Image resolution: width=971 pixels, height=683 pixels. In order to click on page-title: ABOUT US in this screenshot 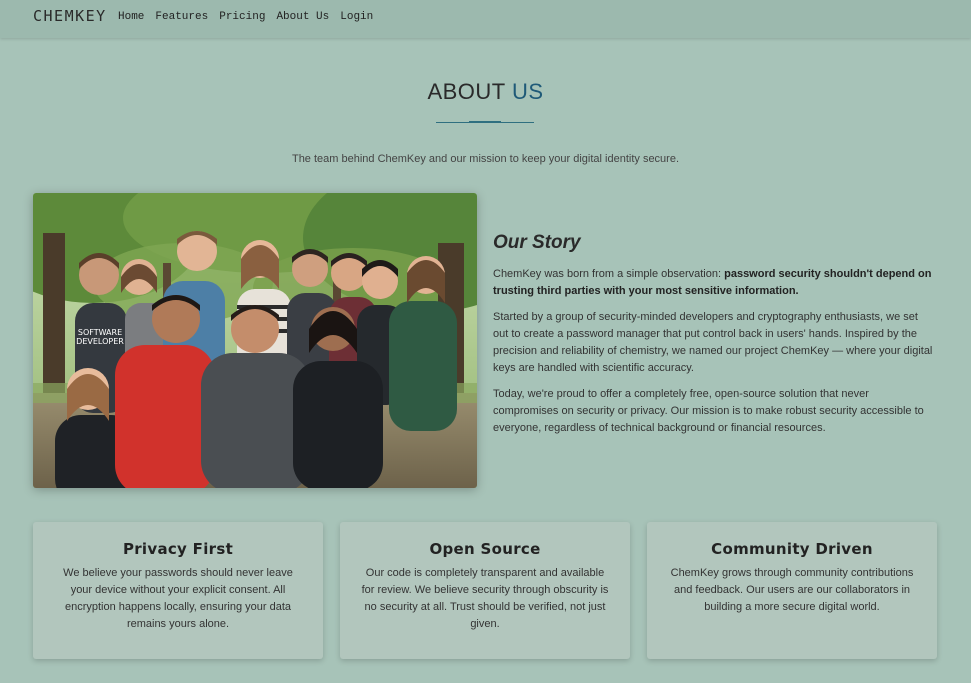, I will do `click(485, 92)`.